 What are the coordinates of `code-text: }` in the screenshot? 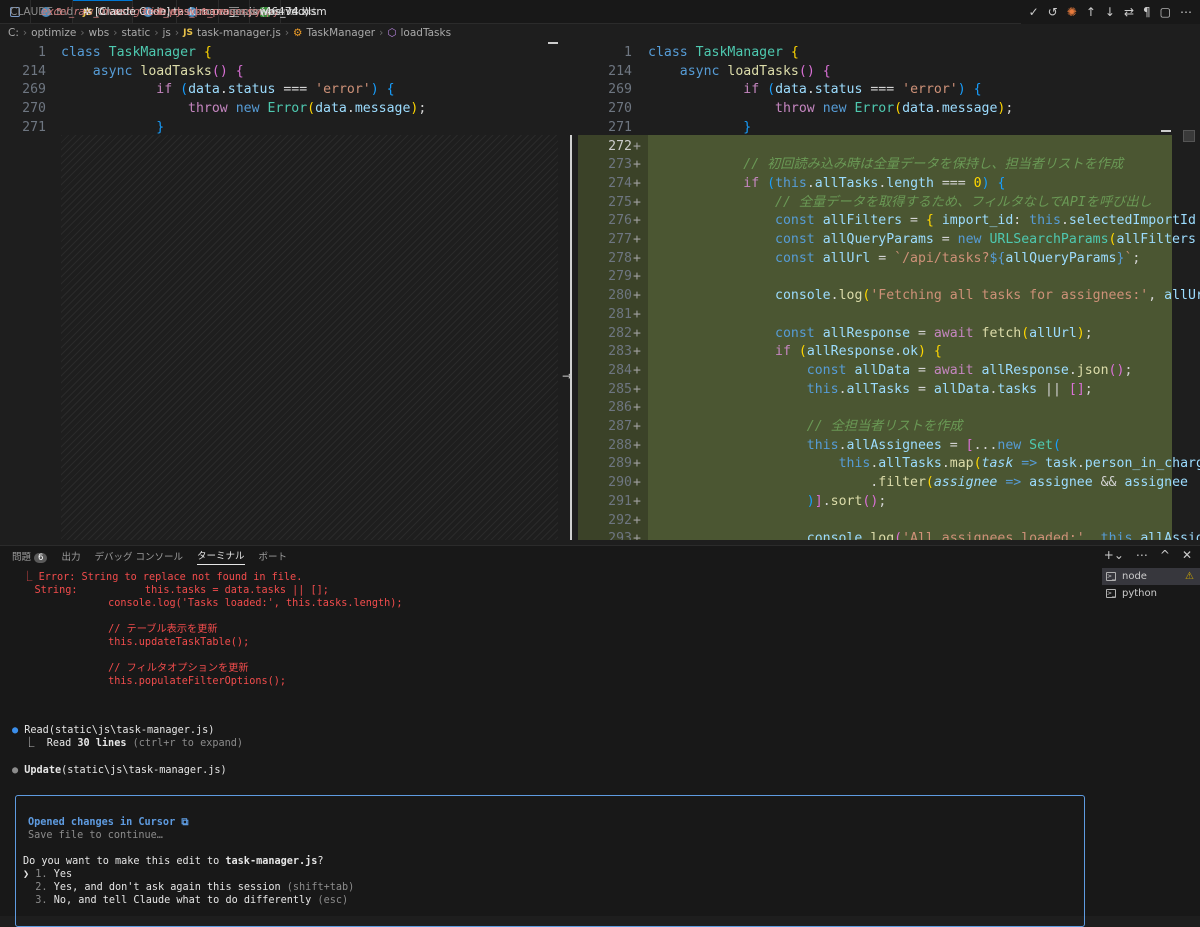 It's located at (112, 128).